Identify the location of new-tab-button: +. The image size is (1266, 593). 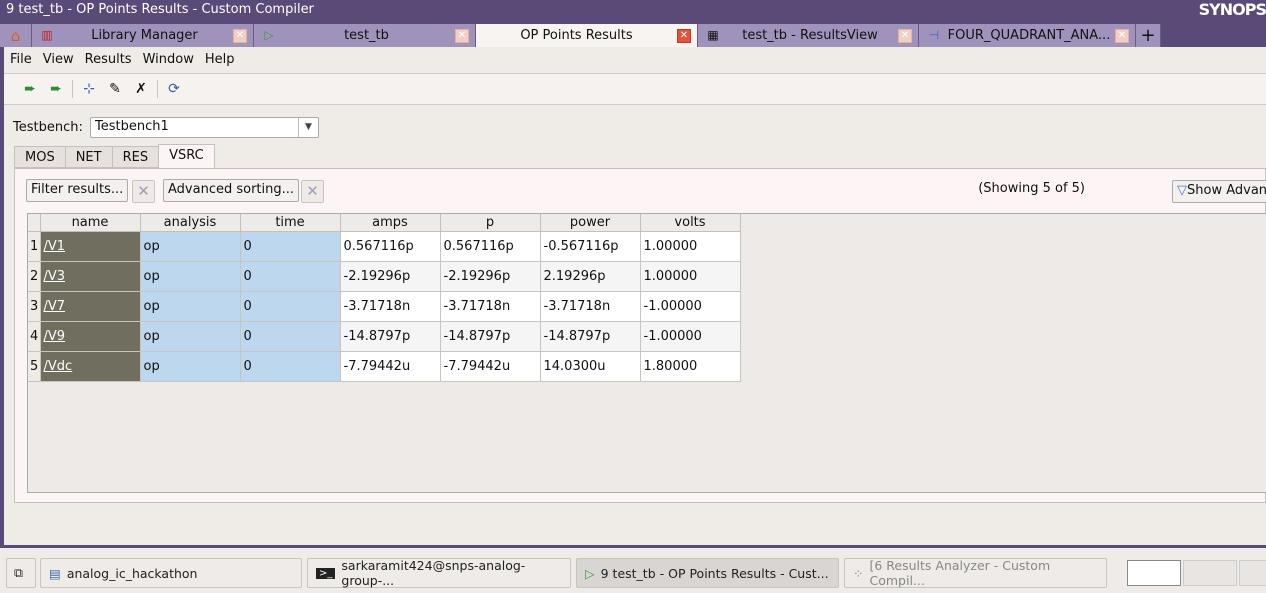
(1148, 35).